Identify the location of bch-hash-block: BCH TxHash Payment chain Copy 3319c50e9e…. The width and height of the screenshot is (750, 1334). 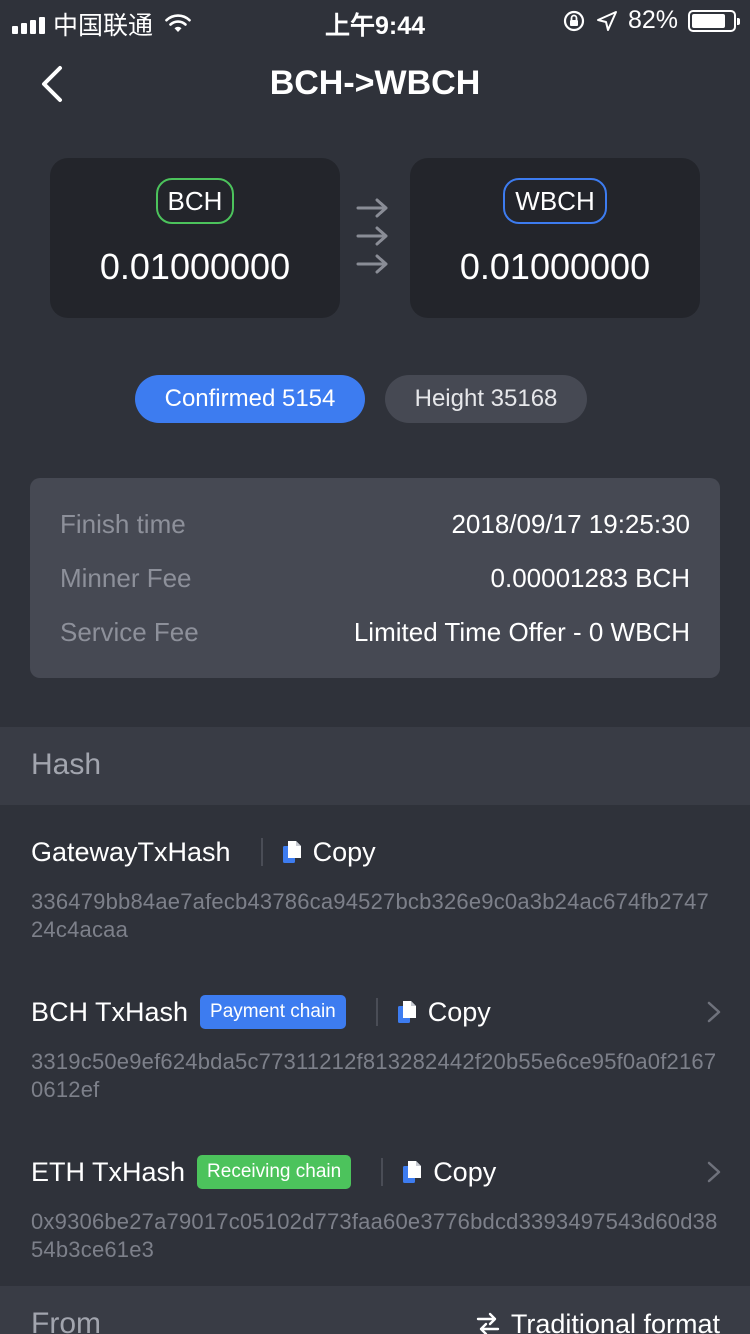
(375, 1047).